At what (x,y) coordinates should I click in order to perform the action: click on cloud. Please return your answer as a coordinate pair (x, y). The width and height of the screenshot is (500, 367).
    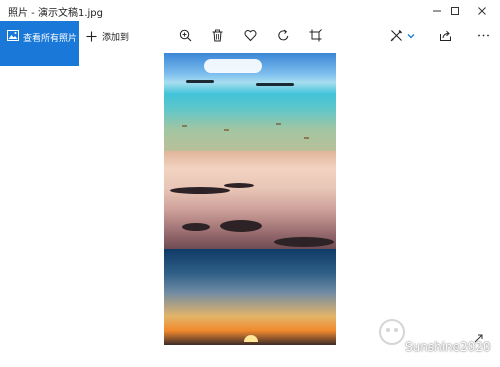
    Looking at the image, I should click on (233, 66).